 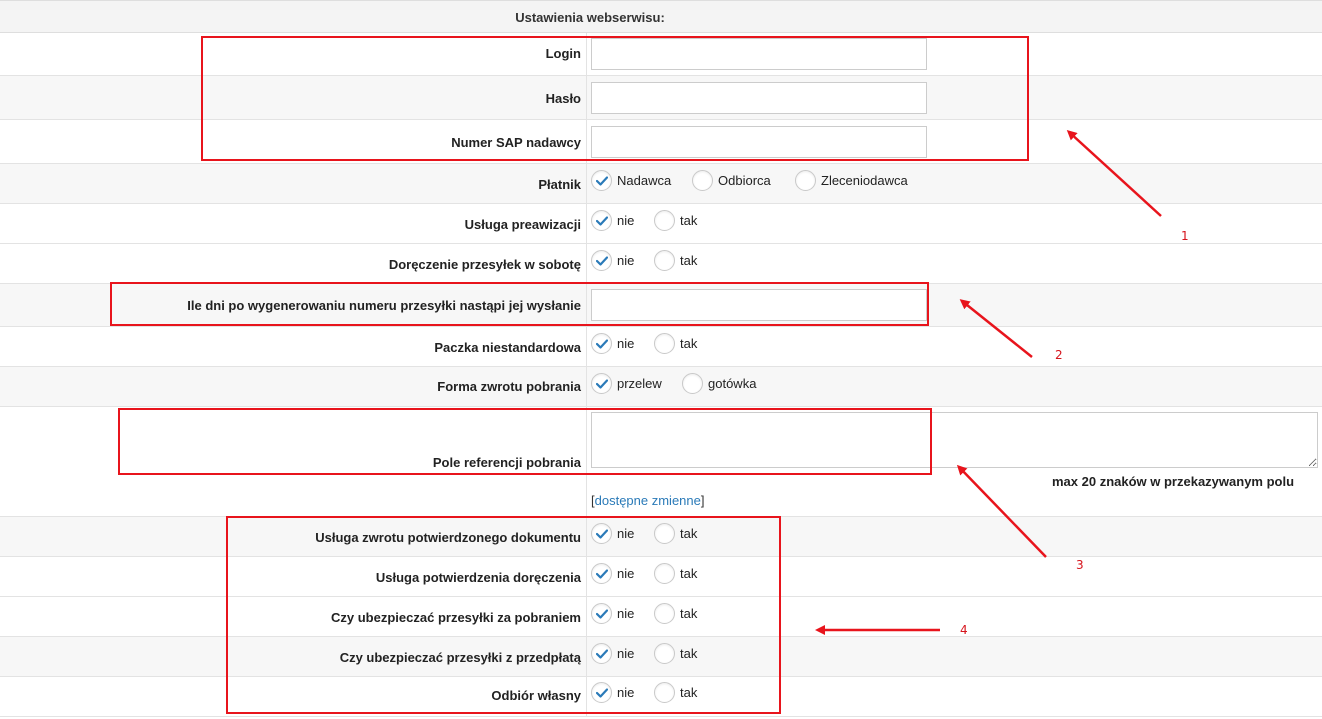 What do you see at coordinates (1059, 355) in the screenshot?
I see `annotation-number-2: 2` at bounding box center [1059, 355].